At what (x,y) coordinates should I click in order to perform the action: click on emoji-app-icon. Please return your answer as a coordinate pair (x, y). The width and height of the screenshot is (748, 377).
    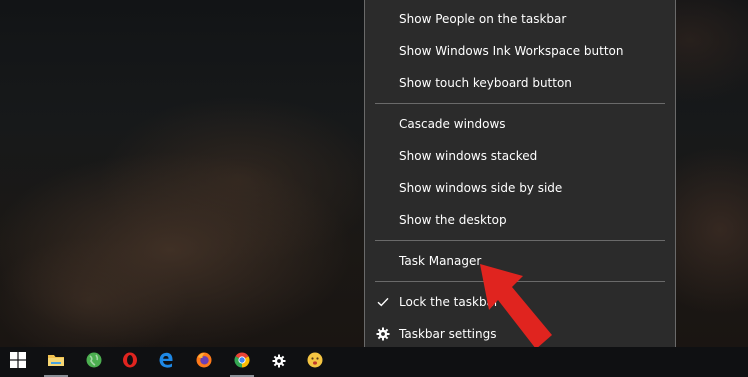
    Looking at the image, I should click on (315, 362).